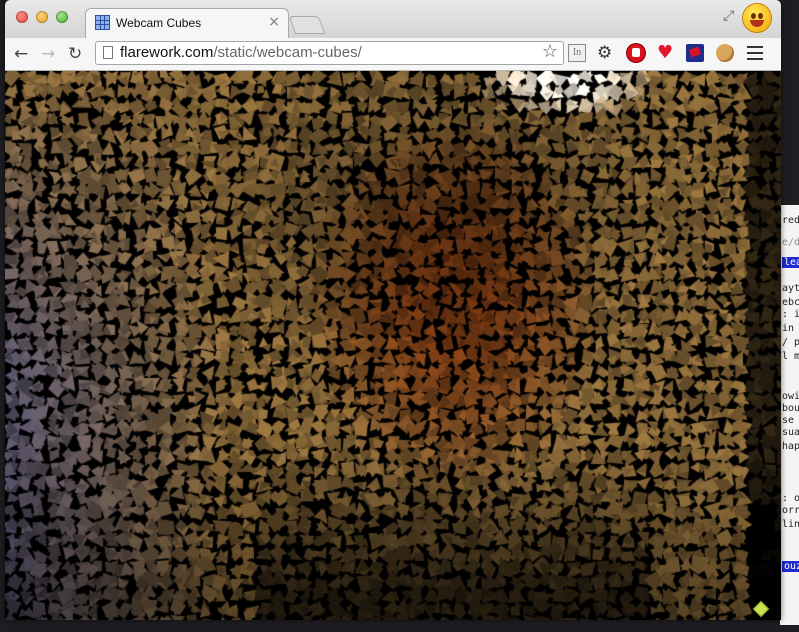  I want to click on address-bar: flarework.com/static/webcam-cubes/ ☆, so click(329, 53).